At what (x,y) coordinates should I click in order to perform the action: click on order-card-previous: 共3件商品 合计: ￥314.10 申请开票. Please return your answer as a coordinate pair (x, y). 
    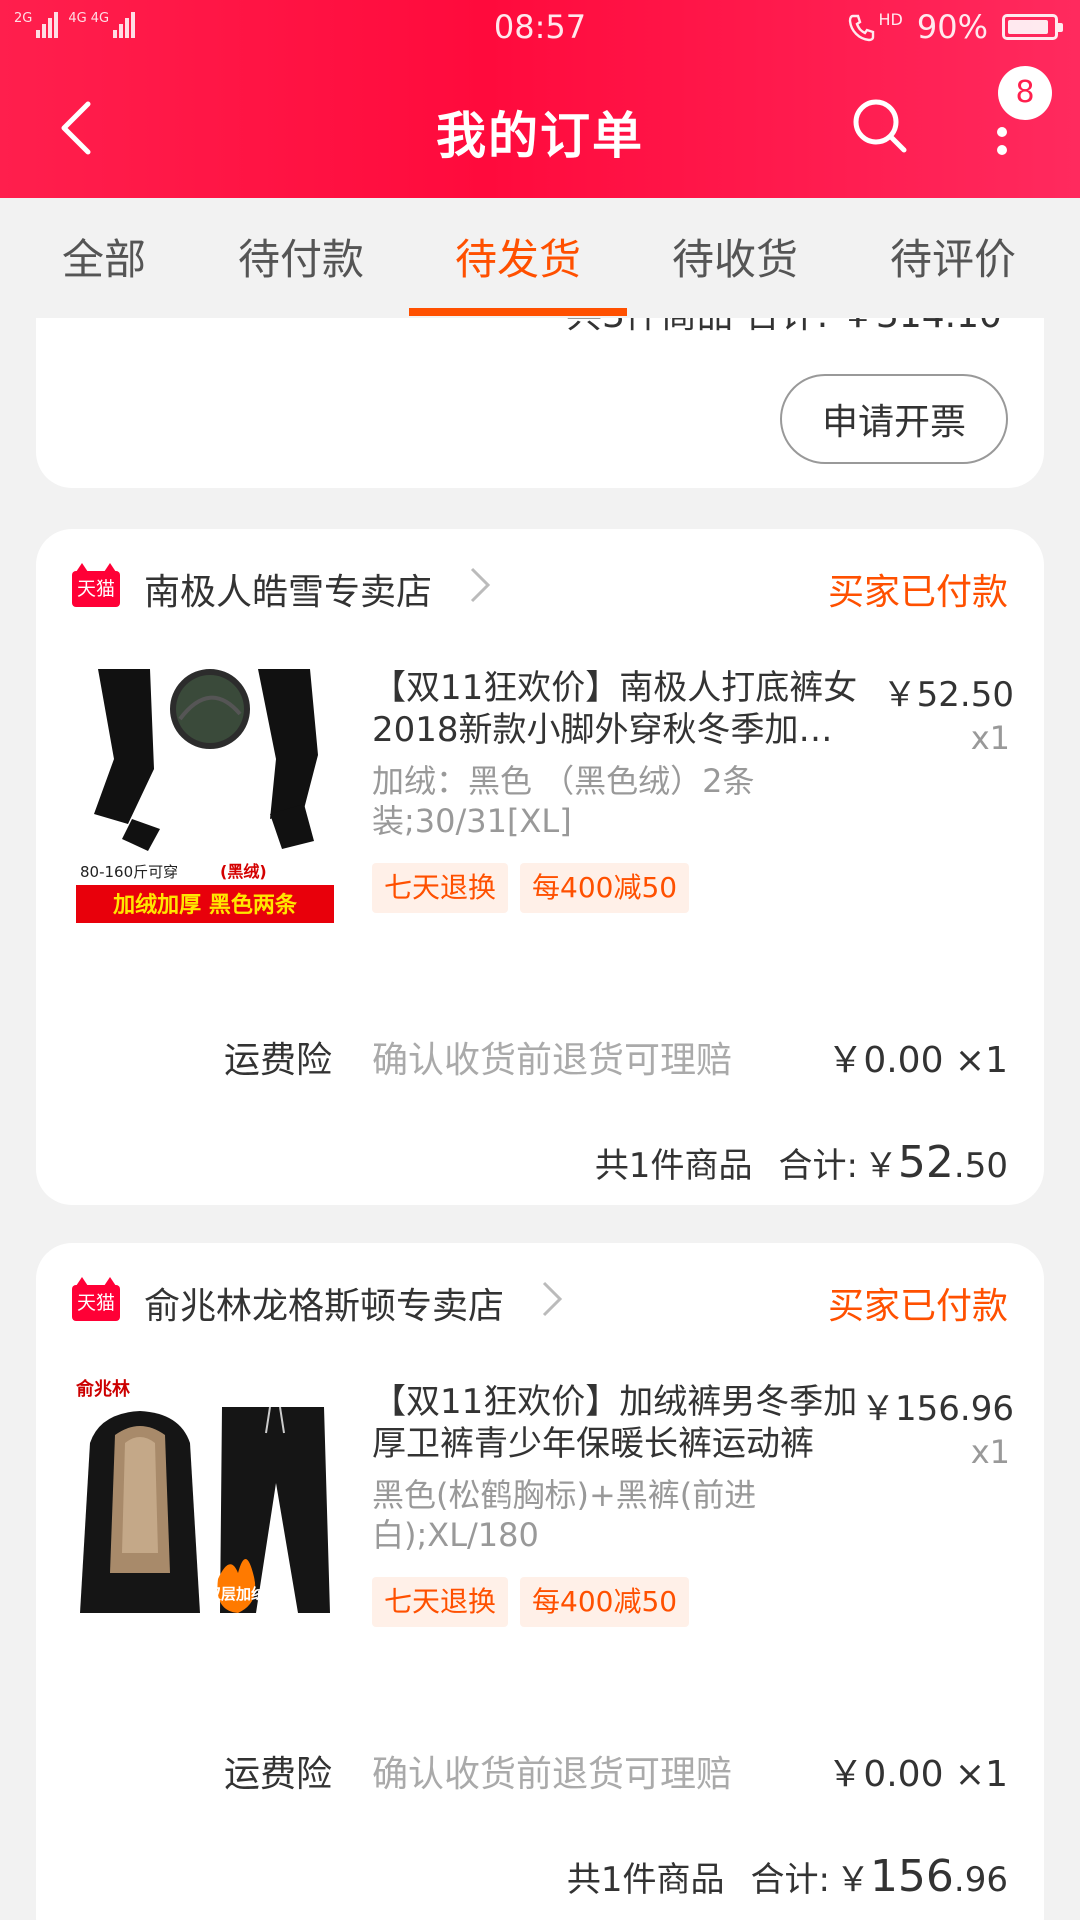
    Looking at the image, I should click on (540, 403).